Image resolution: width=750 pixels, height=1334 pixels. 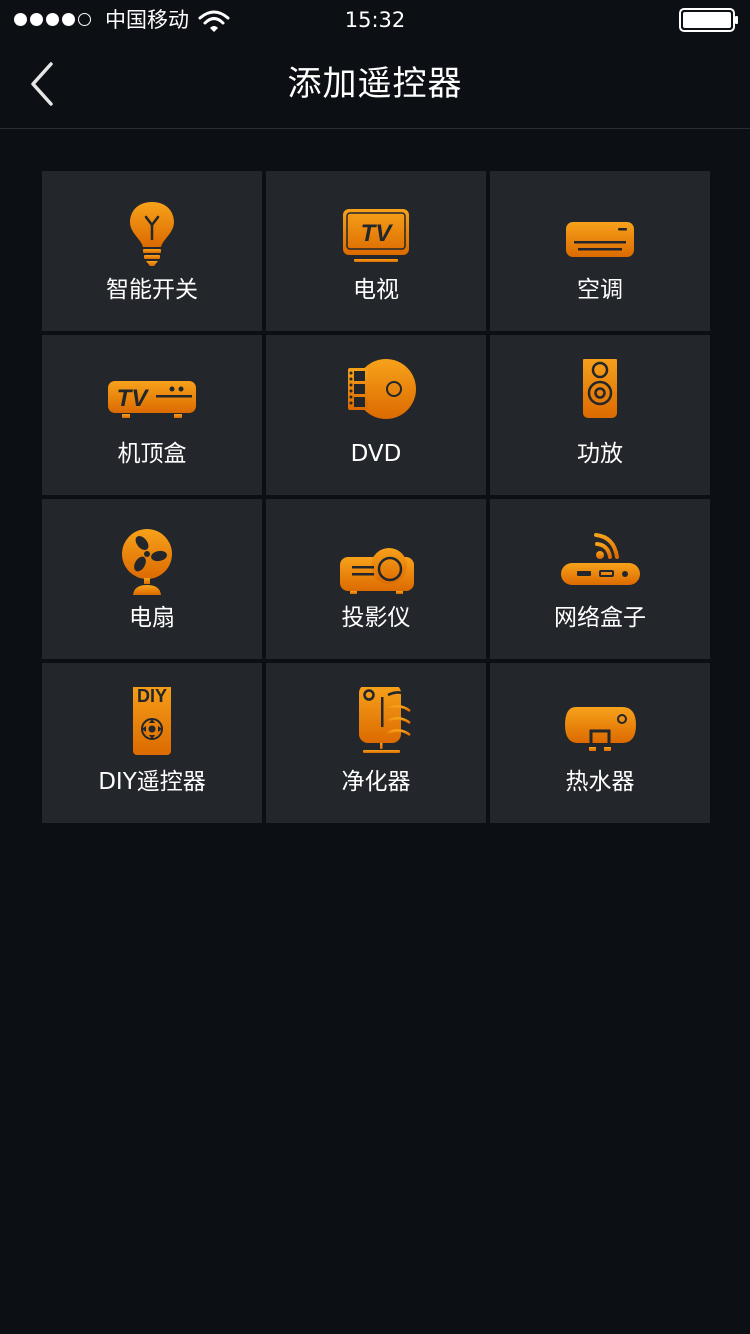 I want to click on navigation-bar: 添加遥控器, so click(x=375, y=84).